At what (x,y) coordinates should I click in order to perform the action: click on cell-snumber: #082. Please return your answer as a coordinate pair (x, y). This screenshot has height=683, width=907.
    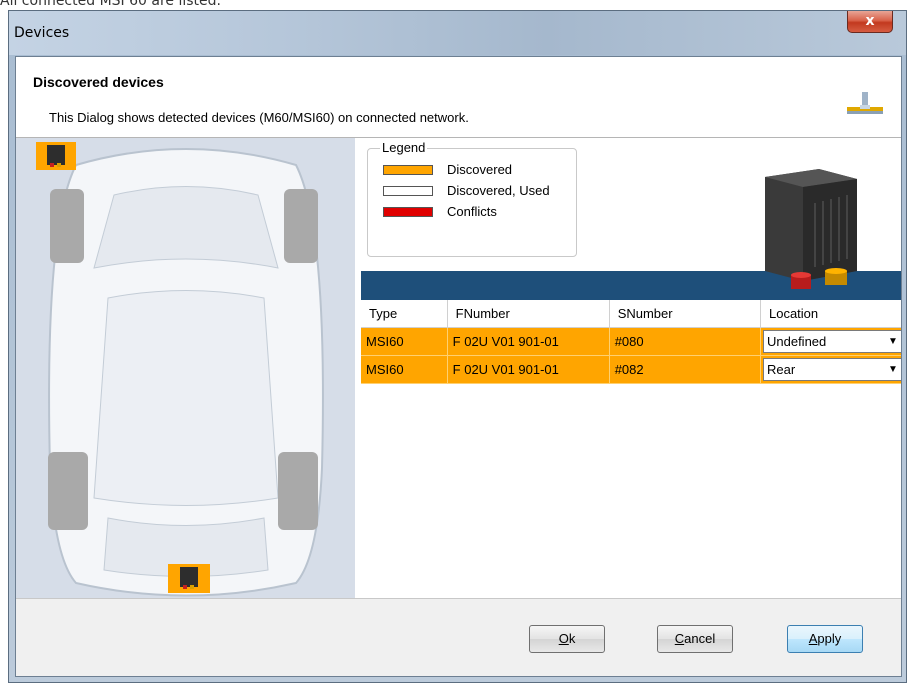
    Looking at the image, I should click on (685, 369).